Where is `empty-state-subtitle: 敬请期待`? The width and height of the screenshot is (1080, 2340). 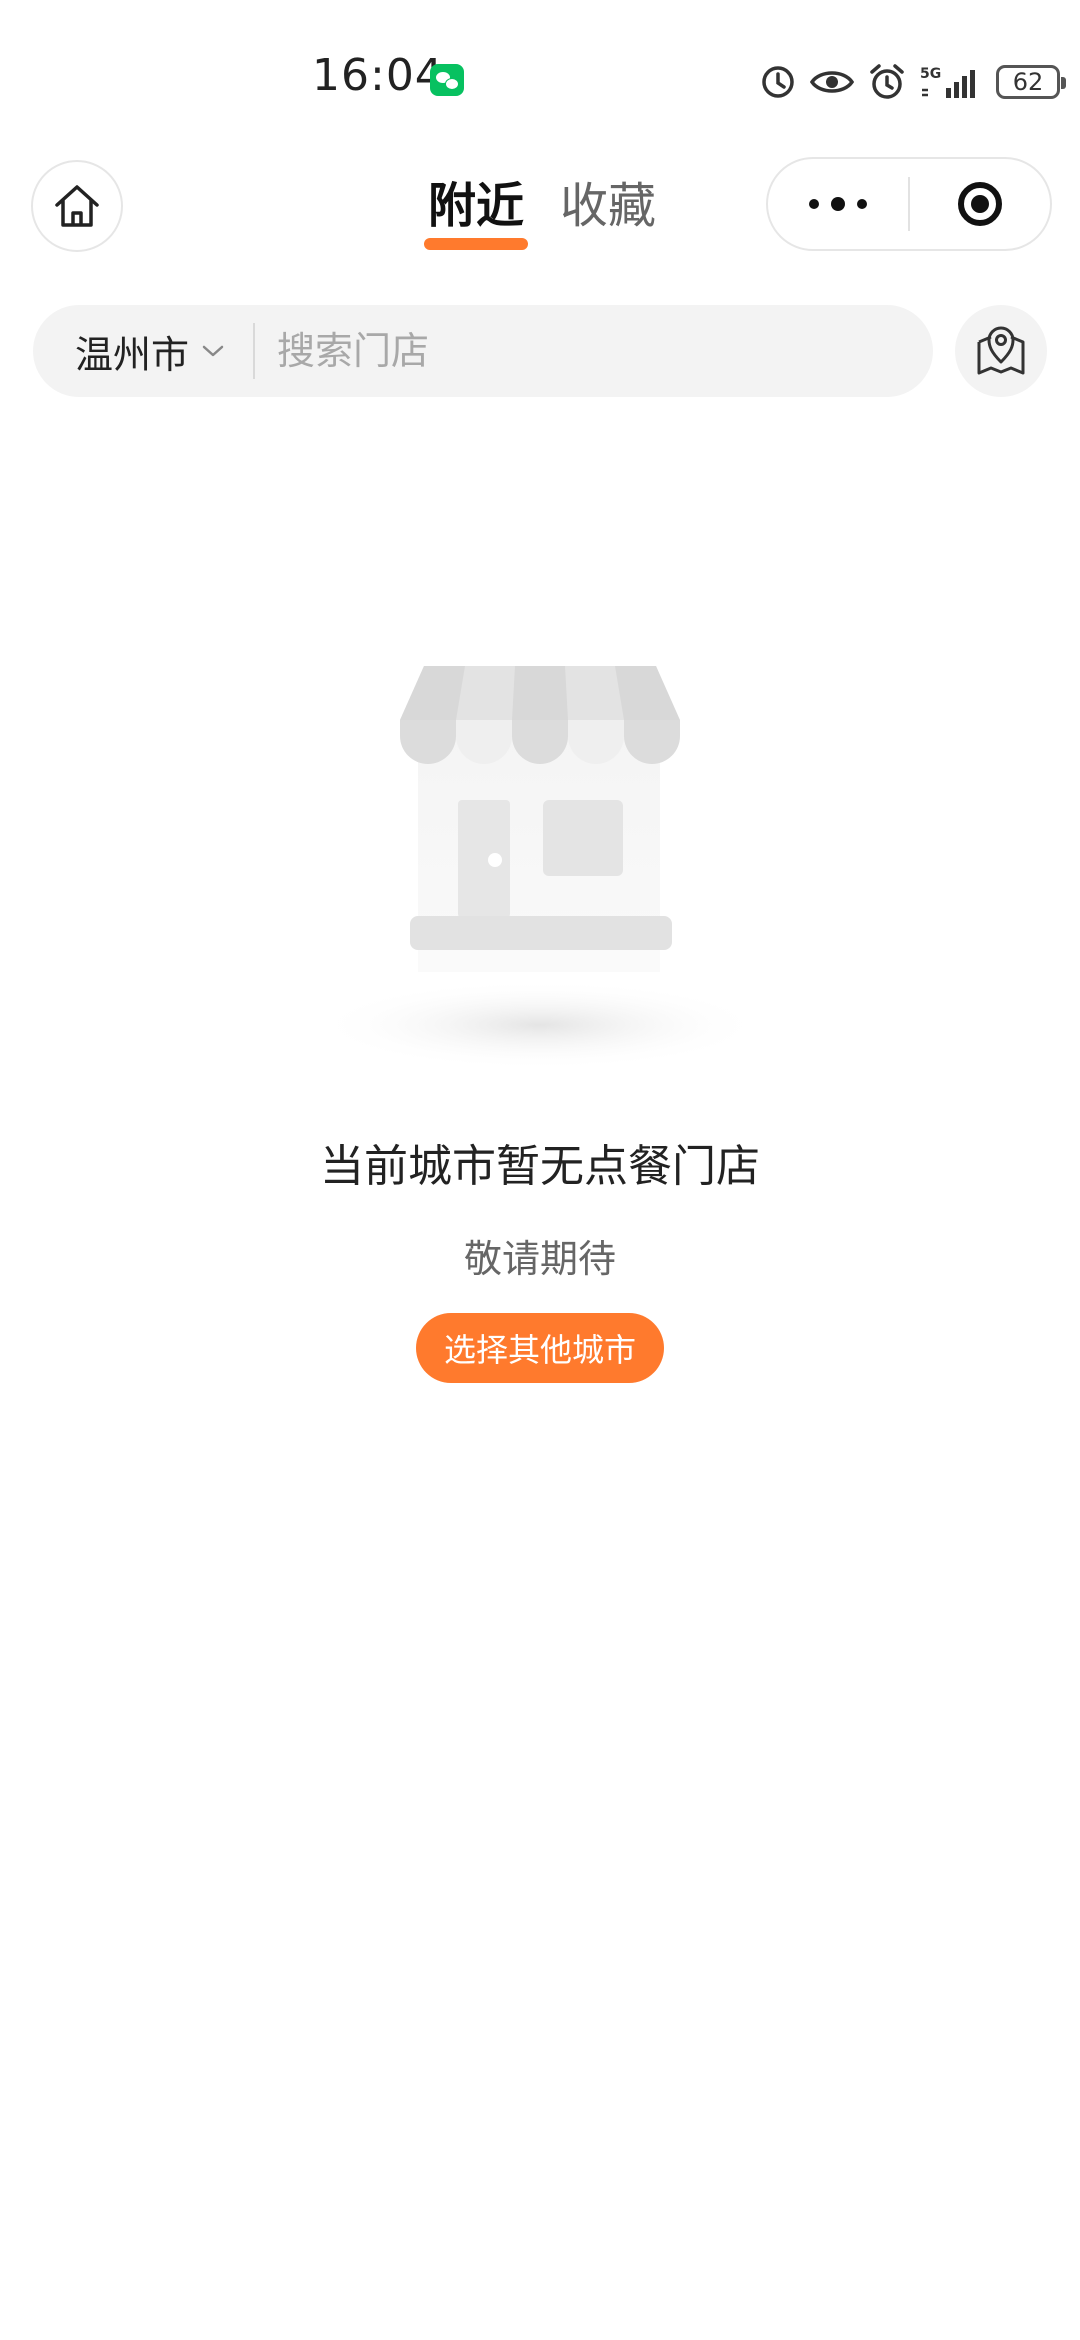 empty-state-subtitle: 敬请期待 is located at coordinates (539, 1259).